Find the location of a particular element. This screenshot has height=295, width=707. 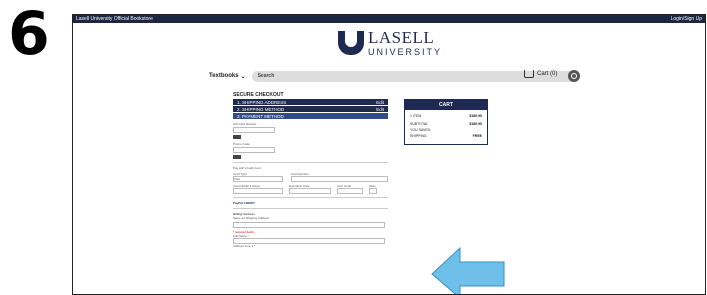

pointer-arrow-icon is located at coordinates (468, 270).